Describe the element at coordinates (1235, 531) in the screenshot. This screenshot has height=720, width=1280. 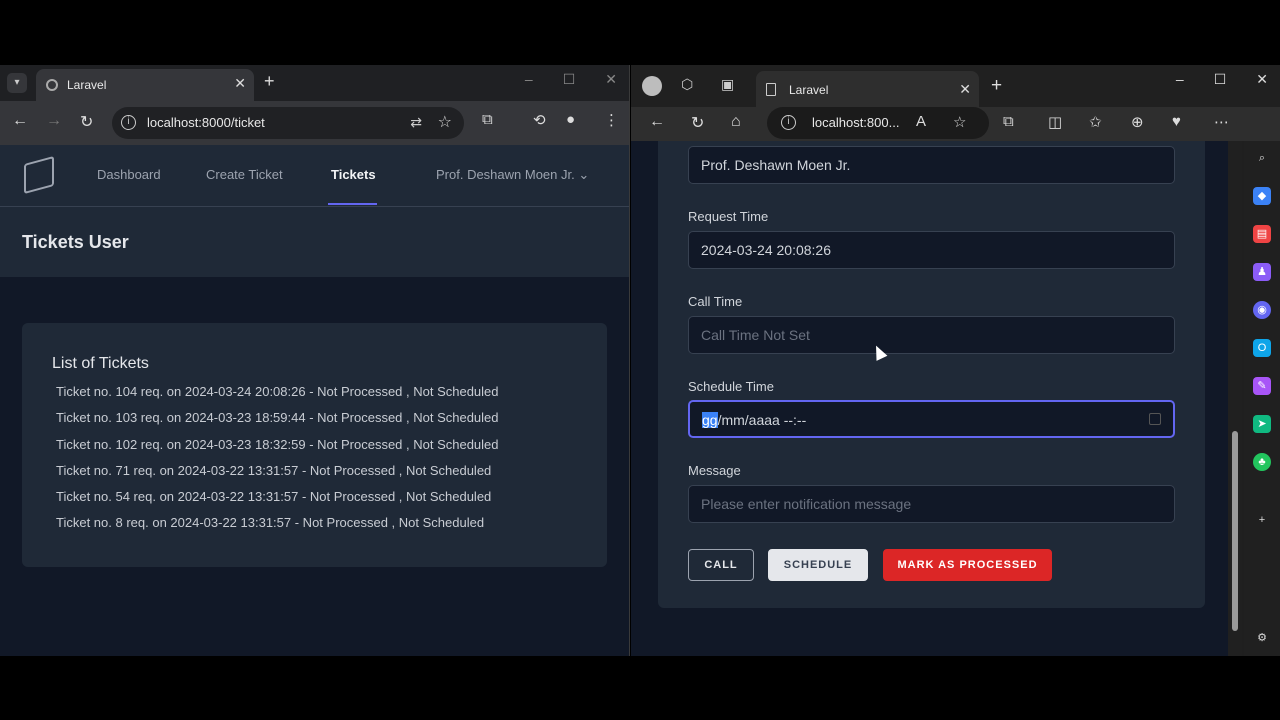
I see `scrollbar-thumb` at that location.